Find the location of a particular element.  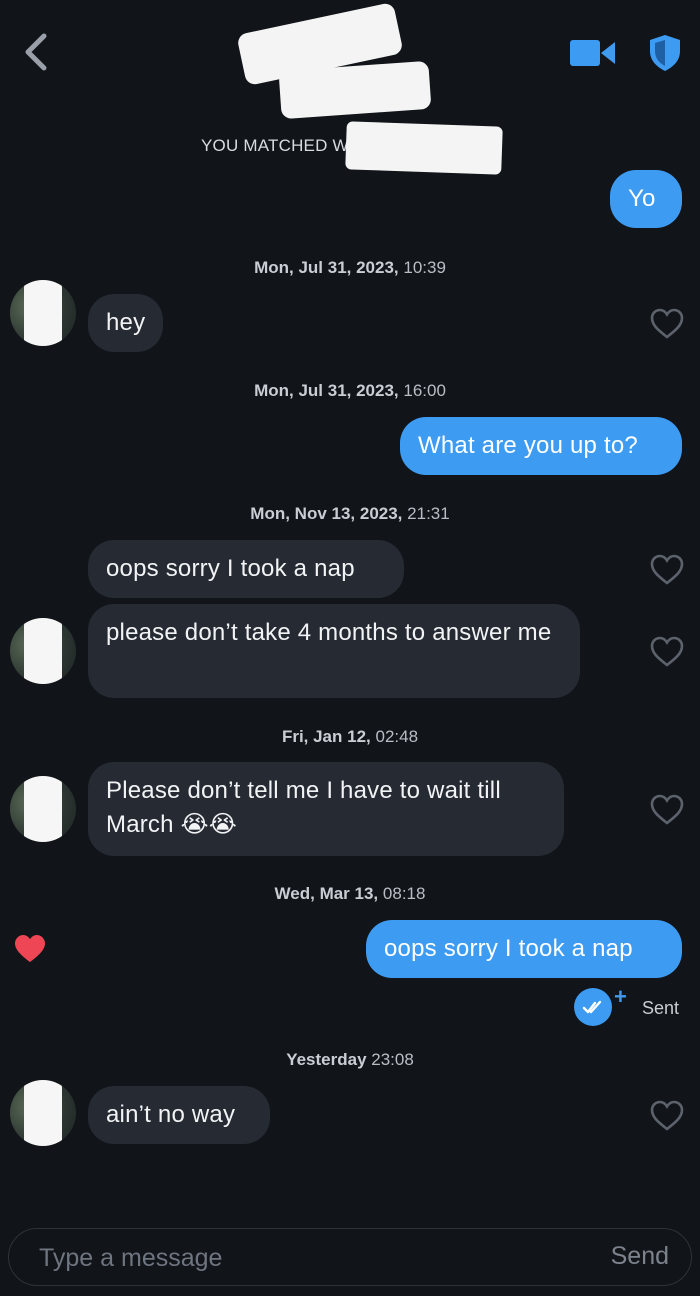

redacted-profile-name is located at coordinates (355, 90).